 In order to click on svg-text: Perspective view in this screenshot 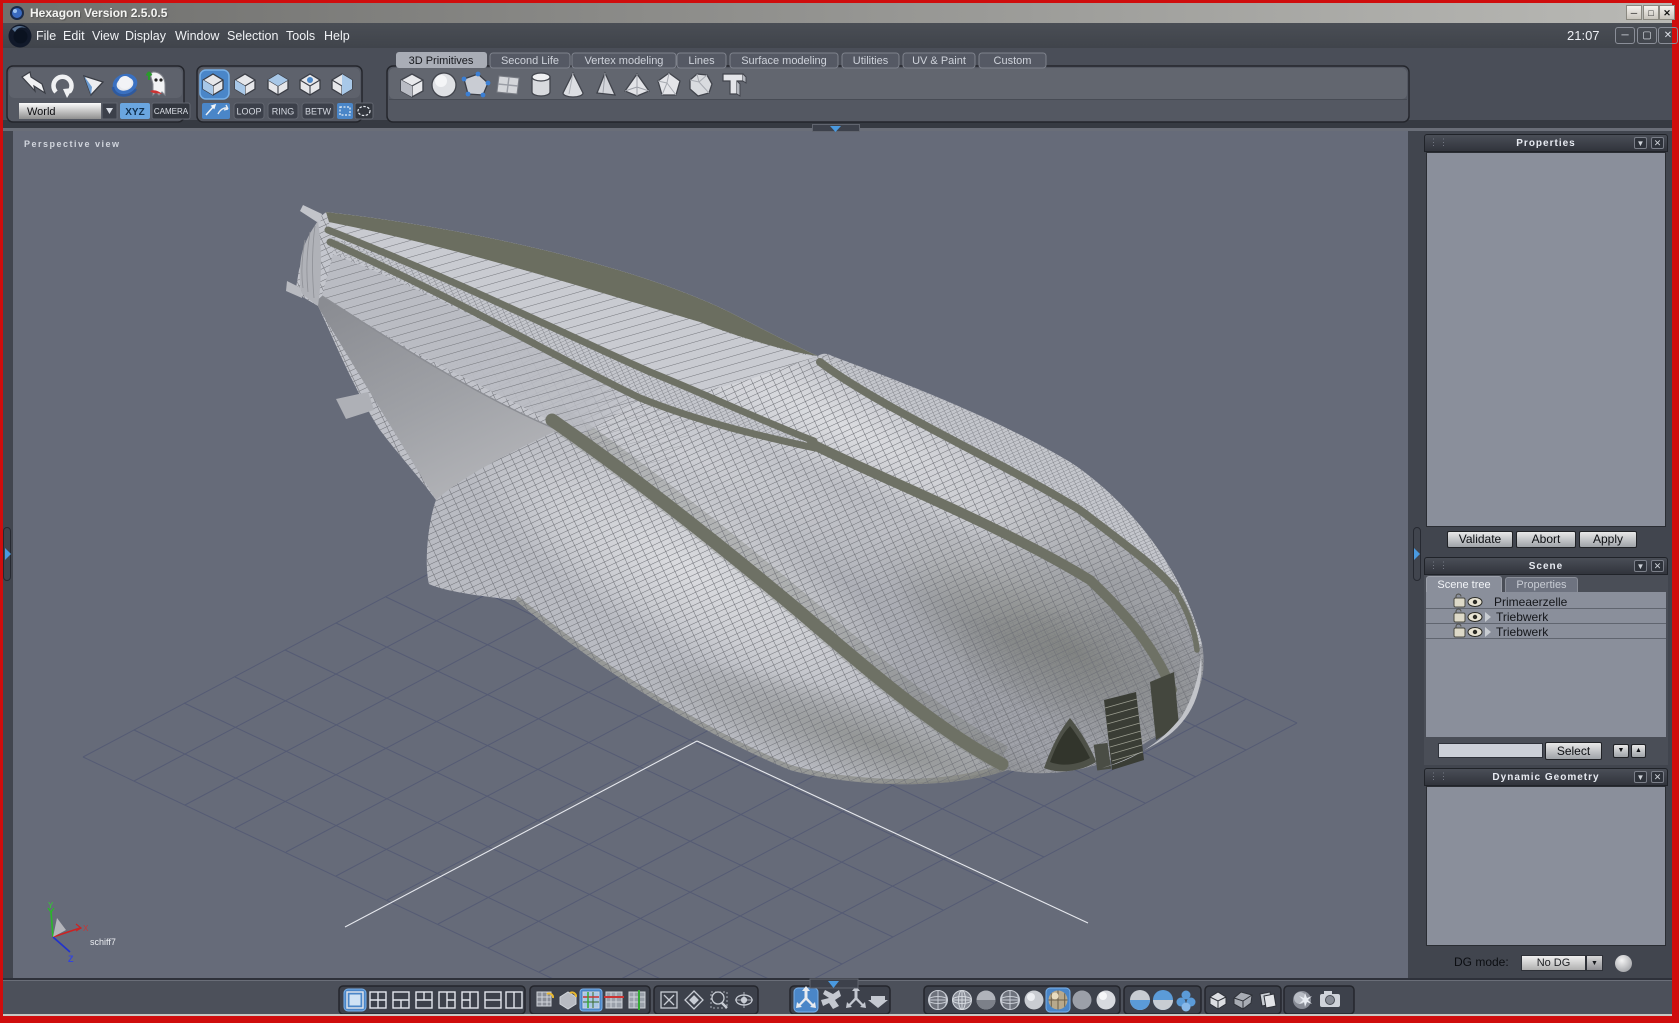, I will do `click(72, 144)`.